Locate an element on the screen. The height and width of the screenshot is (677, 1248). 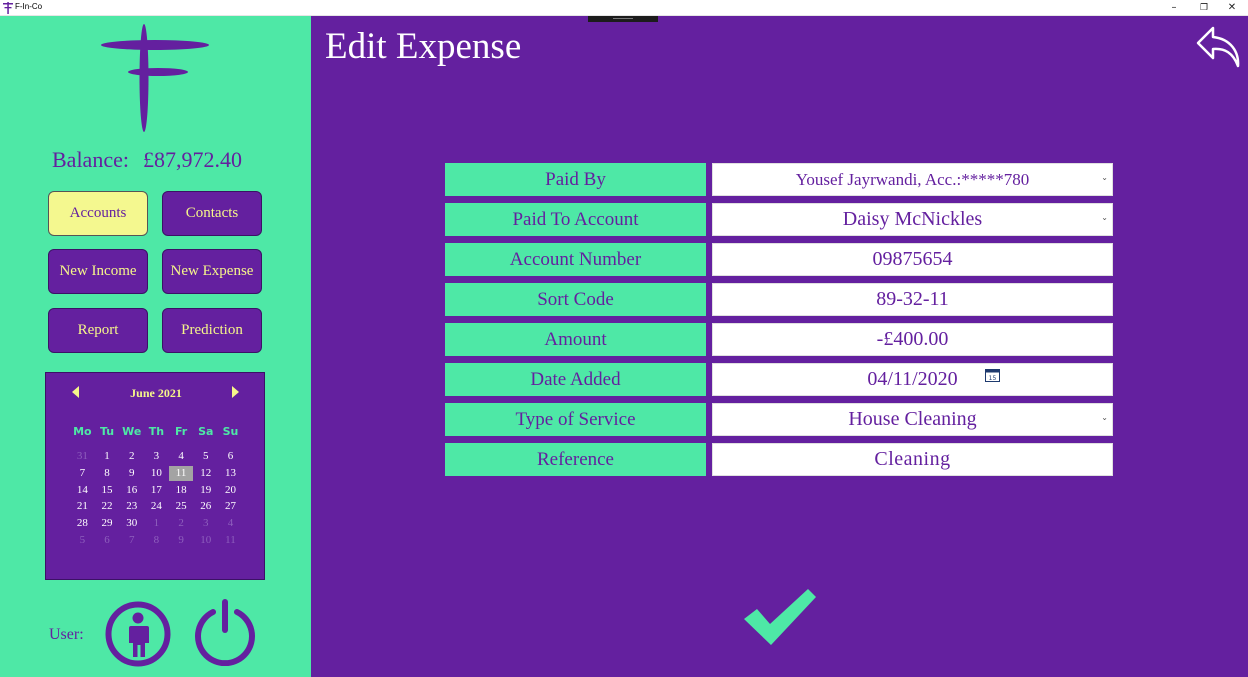
date-added-label: Date Added is located at coordinates (575, 379).